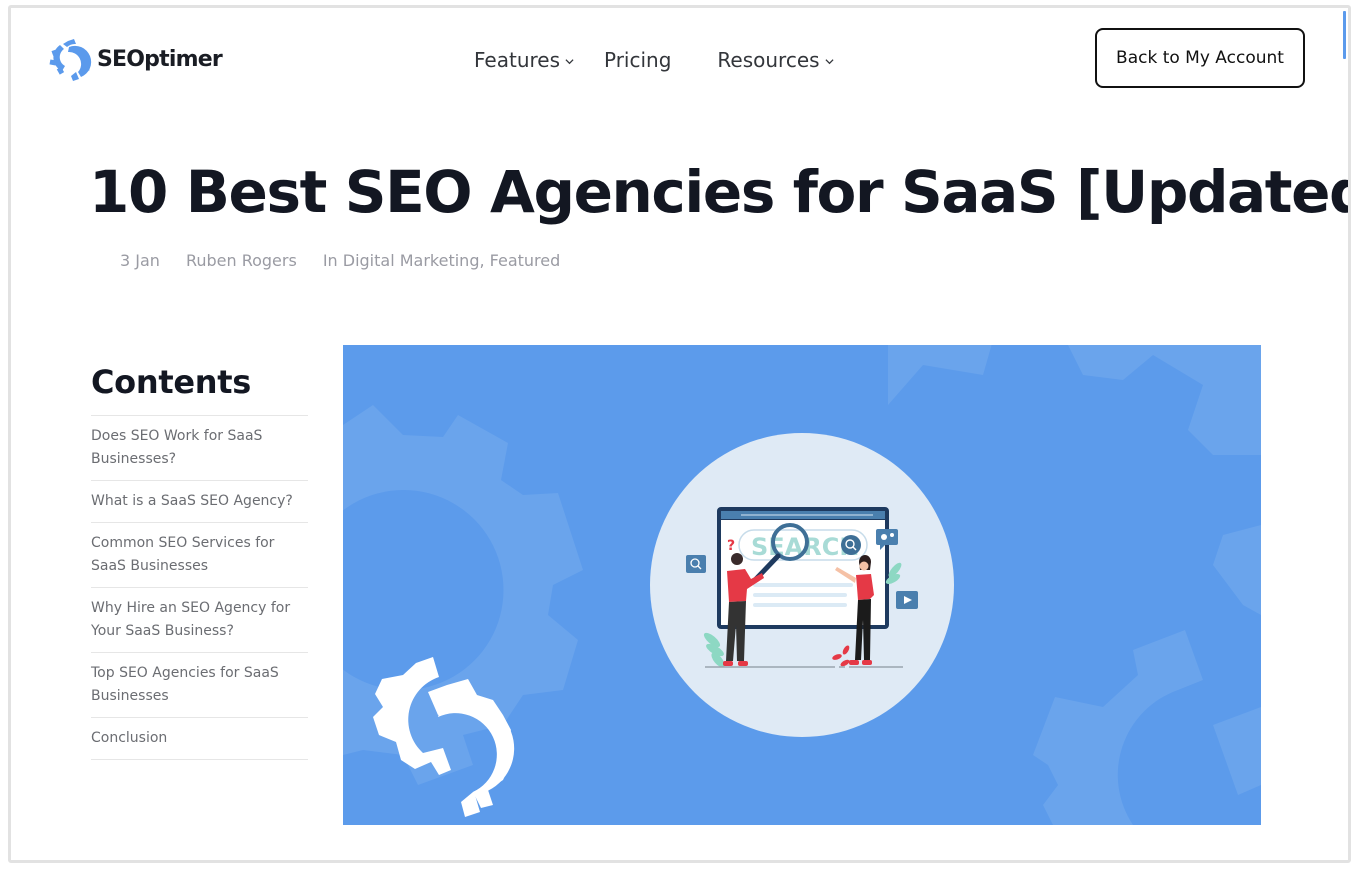 This screenshot has width=1360, height=870. Describe the element at coordinates (199, 502) in the screenshot. I see `toc-item: What is a SaaS SEO Agency?` at that location.